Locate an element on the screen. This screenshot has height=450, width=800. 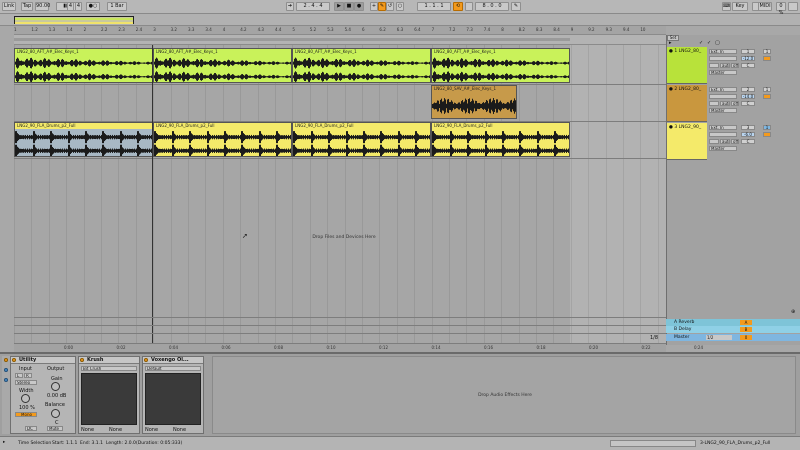
channel-mode-select: Stereo is located at coordinates (26, 382).